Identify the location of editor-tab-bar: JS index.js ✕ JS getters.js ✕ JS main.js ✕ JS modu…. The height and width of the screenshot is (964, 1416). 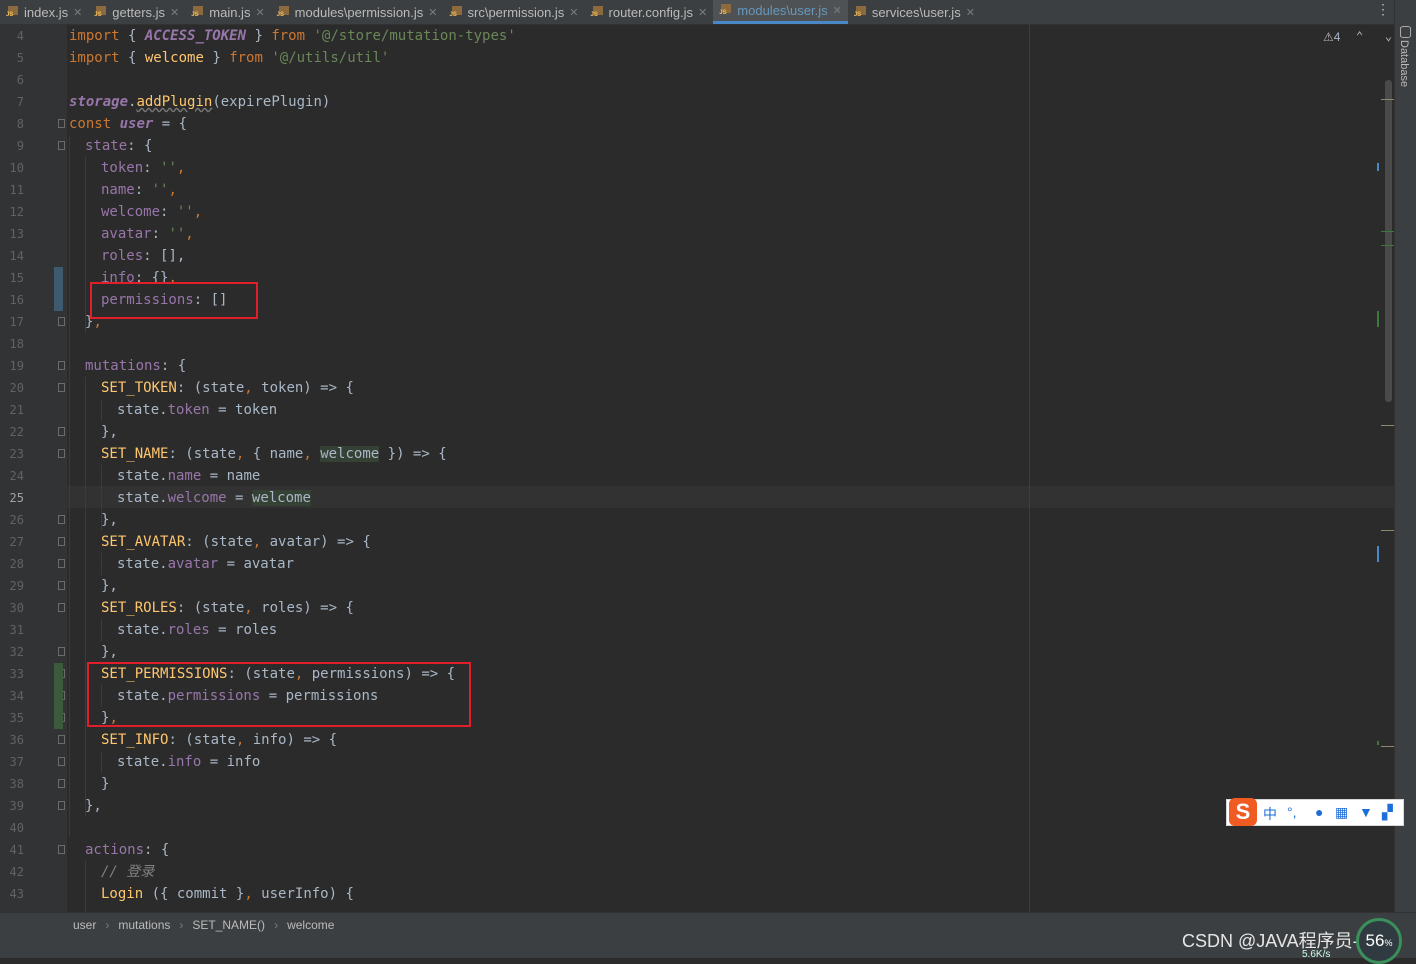
(697, 12).